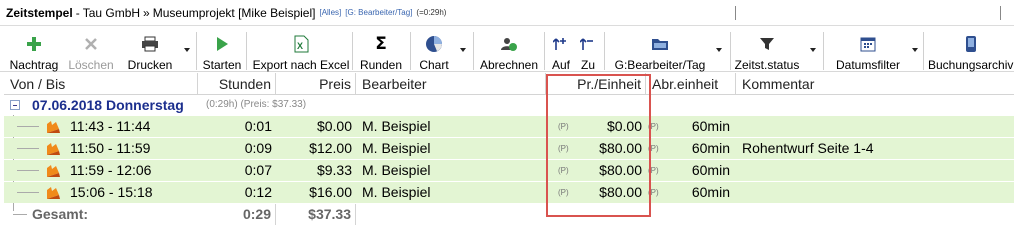 The image size is (1014, 245). I want to click on grouping-tag: [G: Bearbeiter/Tag], so click(379, 12).